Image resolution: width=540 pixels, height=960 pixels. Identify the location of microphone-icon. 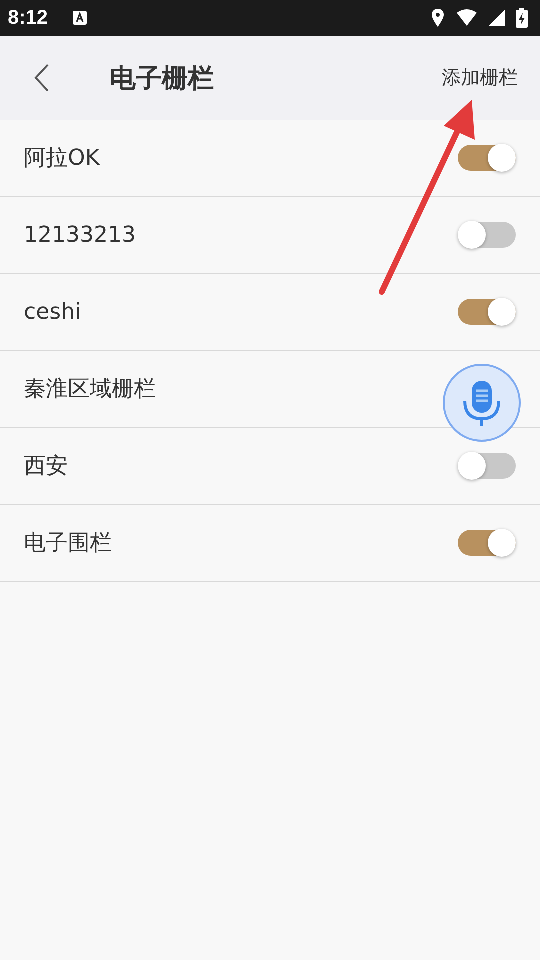
(482, 403).